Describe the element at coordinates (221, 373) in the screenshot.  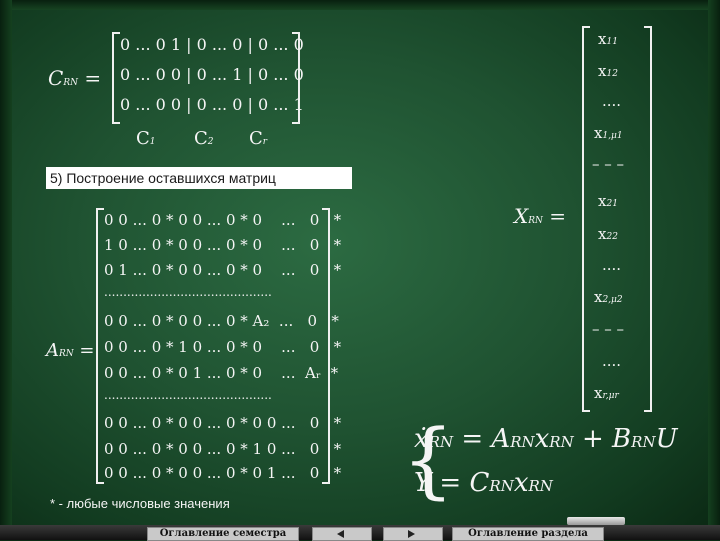
I see `arn-row: 0 0 ... 0 * 0 1 ... 0 * 0 ... Aᵣ *` at that location.